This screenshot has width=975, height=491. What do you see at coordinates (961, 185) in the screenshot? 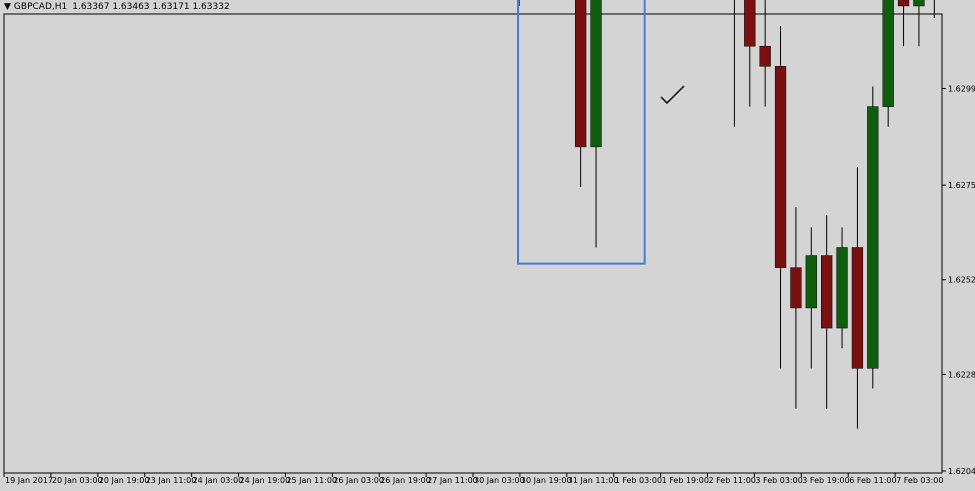
I see `y-tick-label: 1.62755` at bounding box center [961, 185].